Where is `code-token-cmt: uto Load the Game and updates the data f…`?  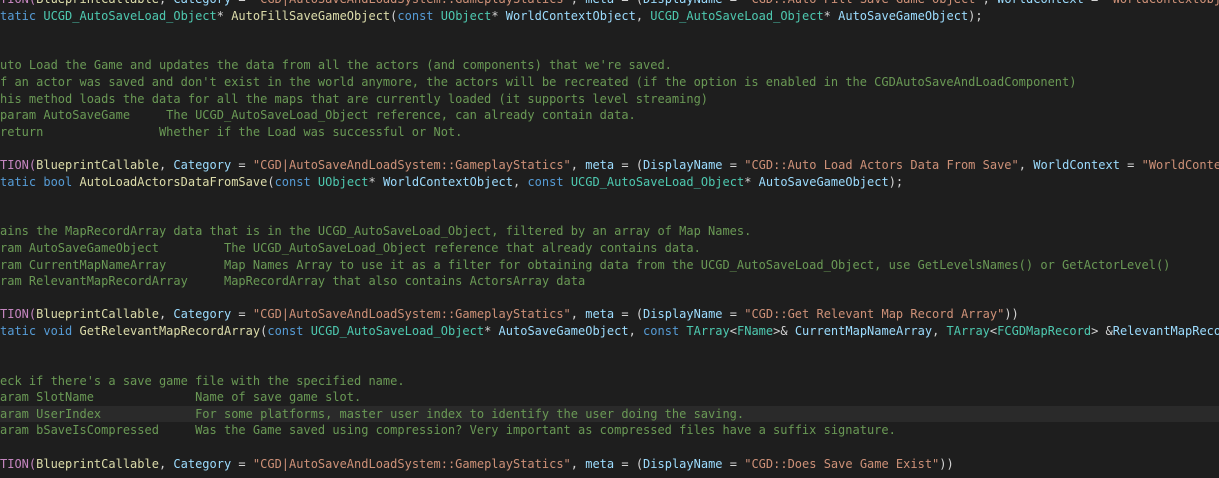 code-token-cmt: uto Load the Game and updates the data f… is located at coordinates (336, 65).